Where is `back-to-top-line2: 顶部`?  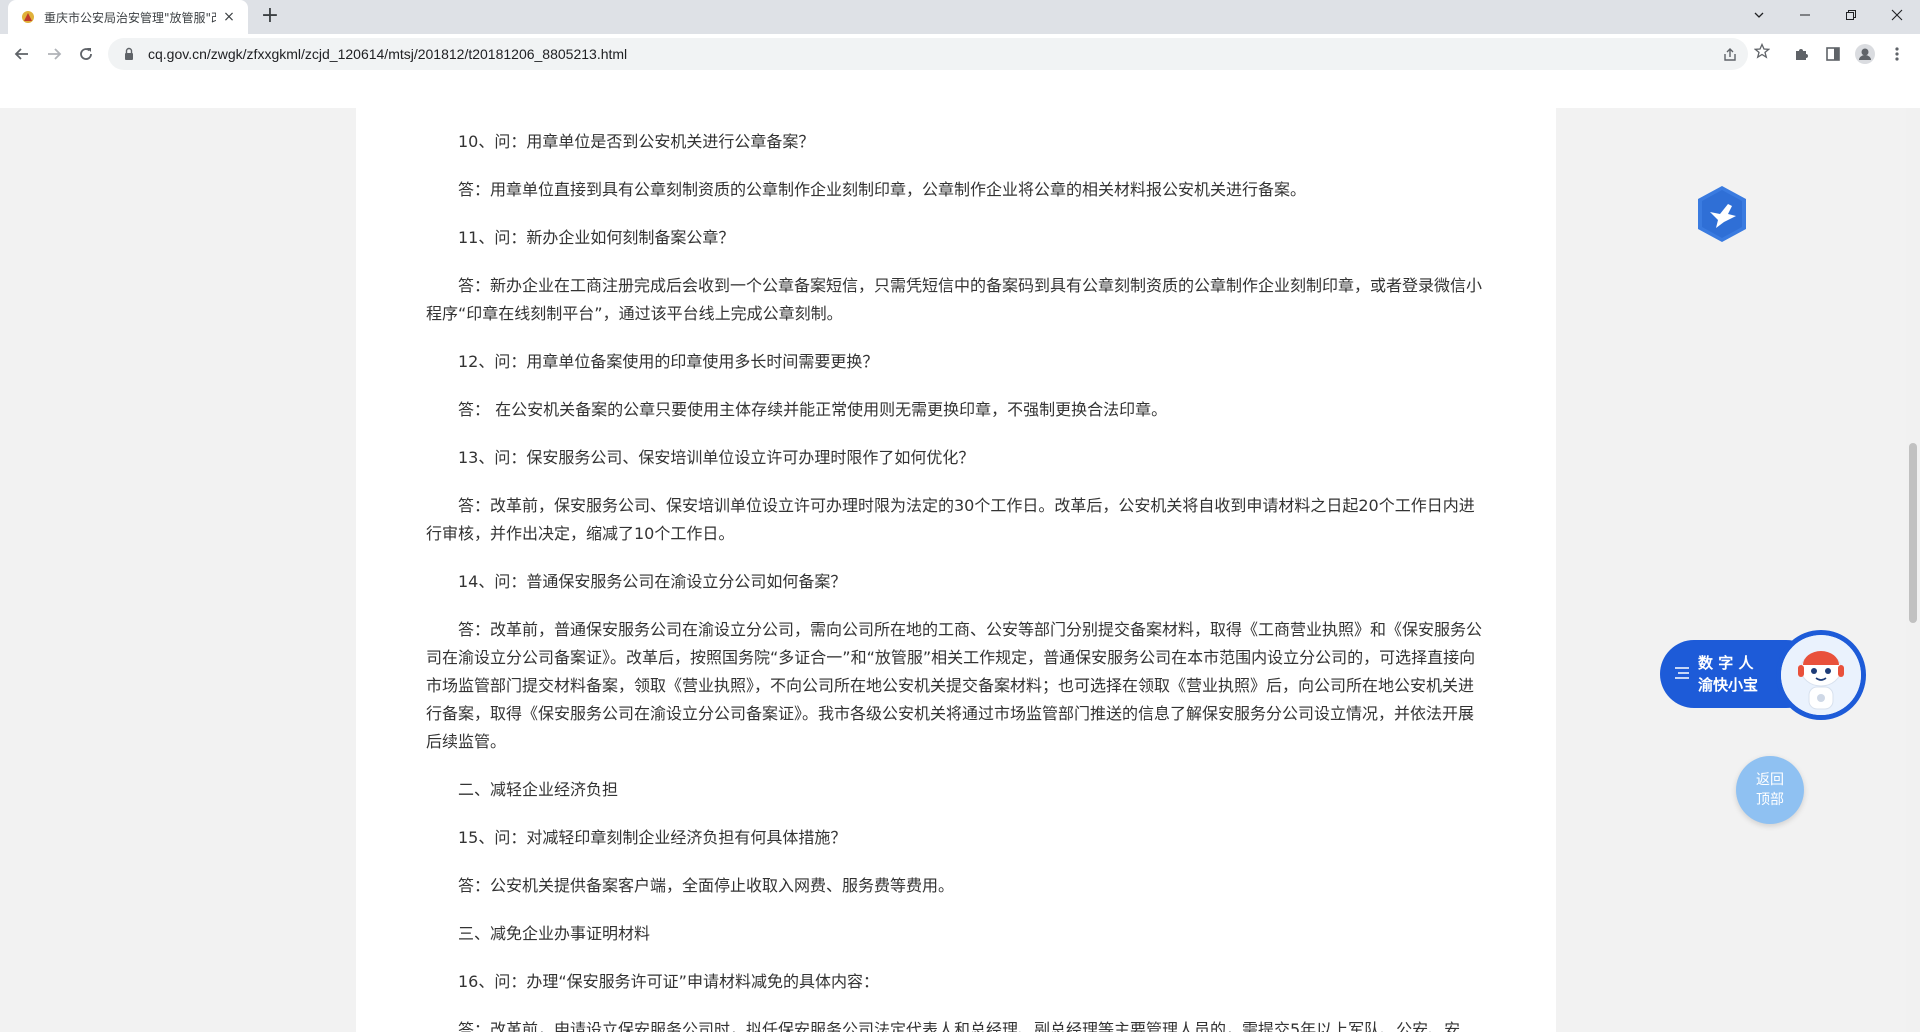
back-to-top-line2: 顶部 is located at coordinates (1770, 800).